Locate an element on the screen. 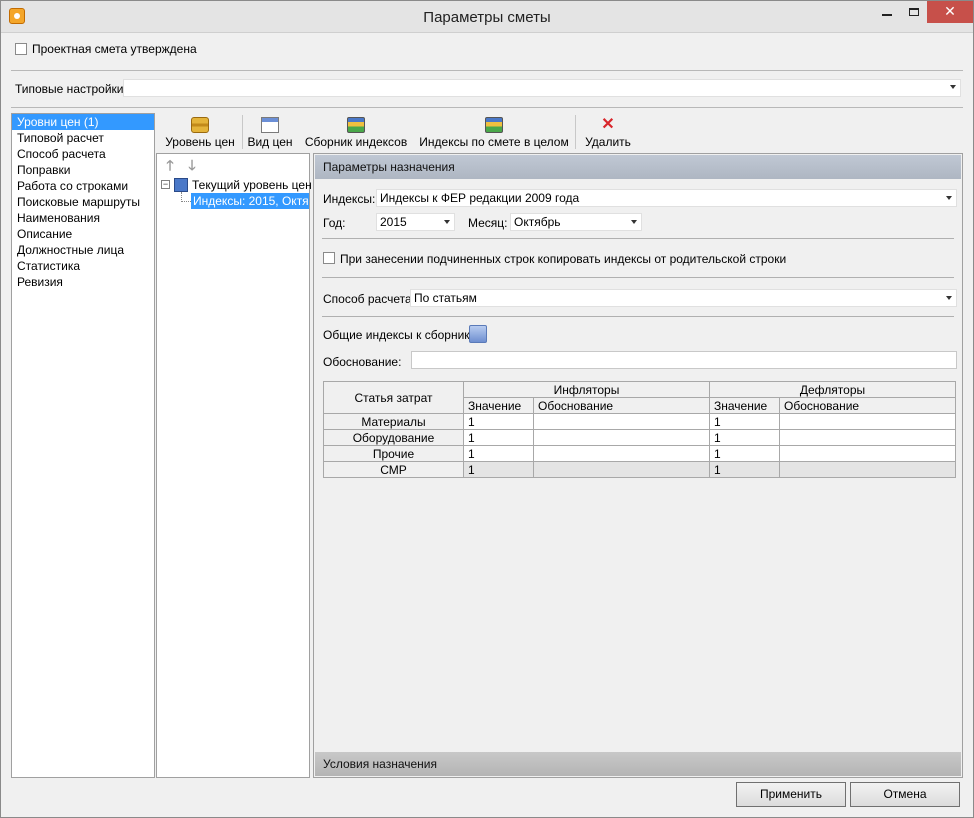  calc-method-value: По статьям is located at coordinates (445, 298).